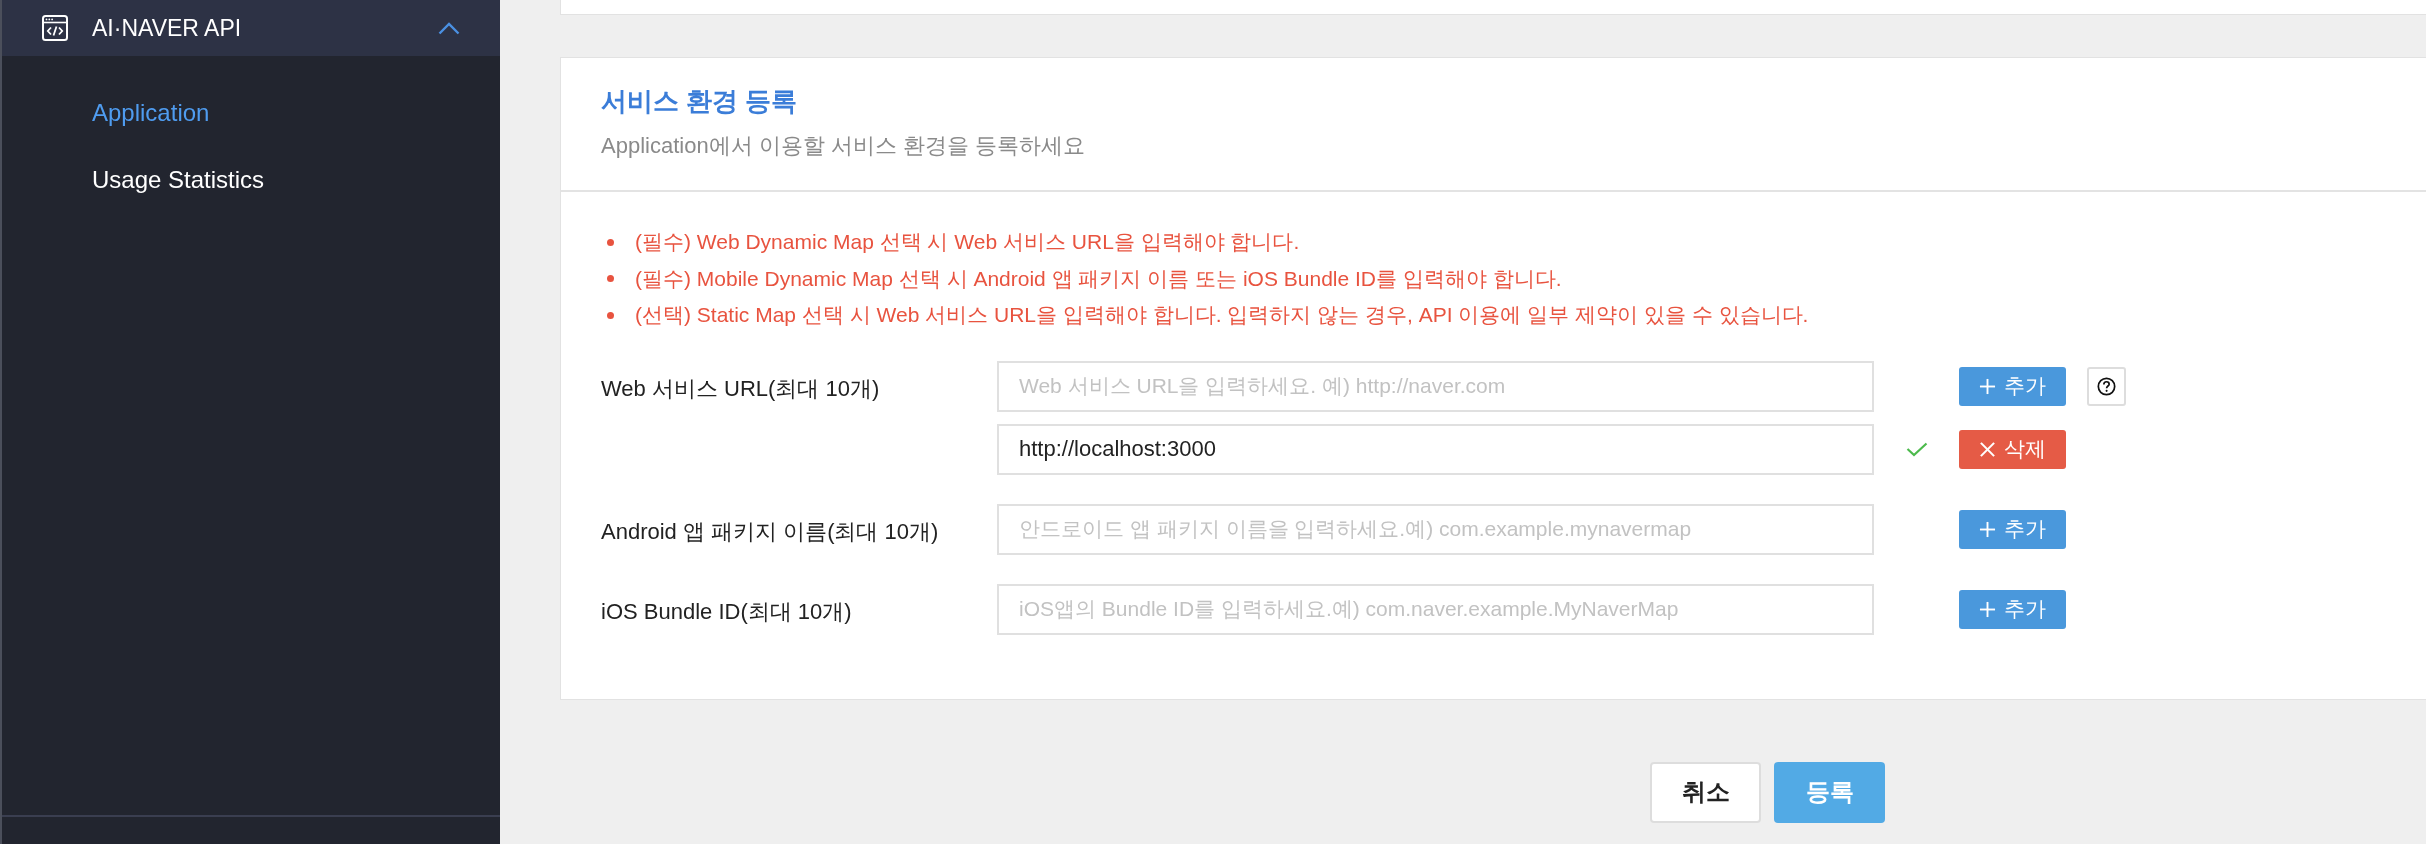 The width and height of the screenshot is (2426, 844). Describe the element at coordinates (55, 28) in the screenshot. I see `code-window-icon` at that location.